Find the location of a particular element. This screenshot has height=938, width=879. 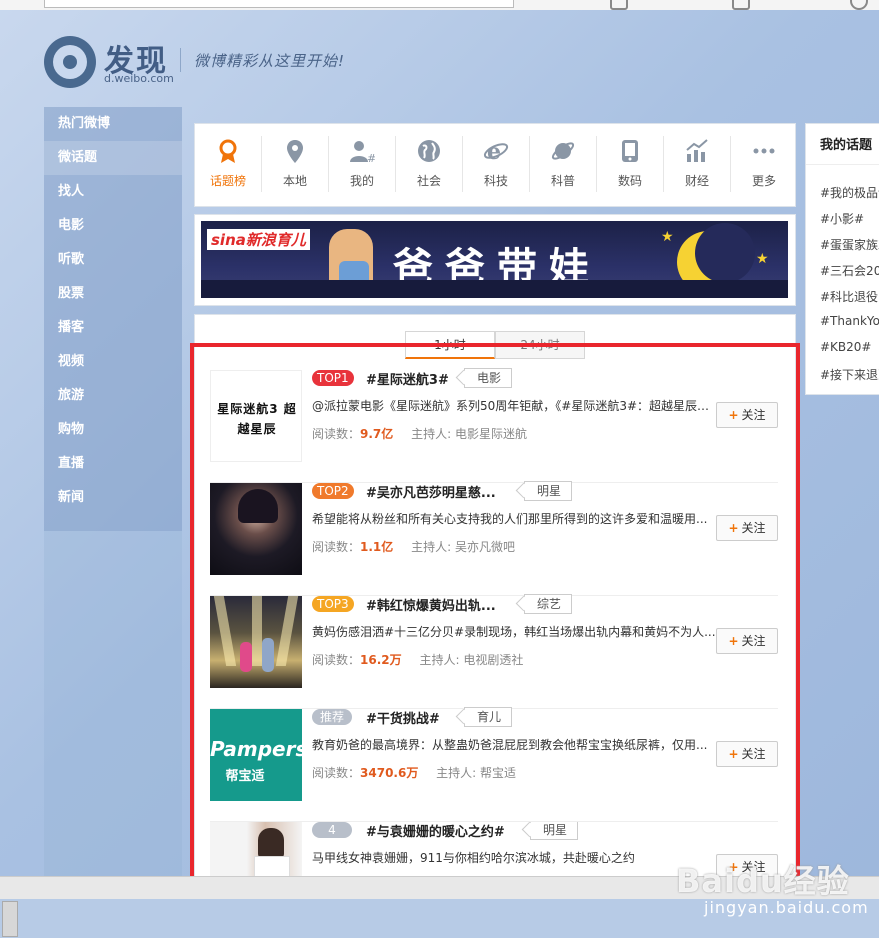

taskbar-button is located at coordinates (10, 919).